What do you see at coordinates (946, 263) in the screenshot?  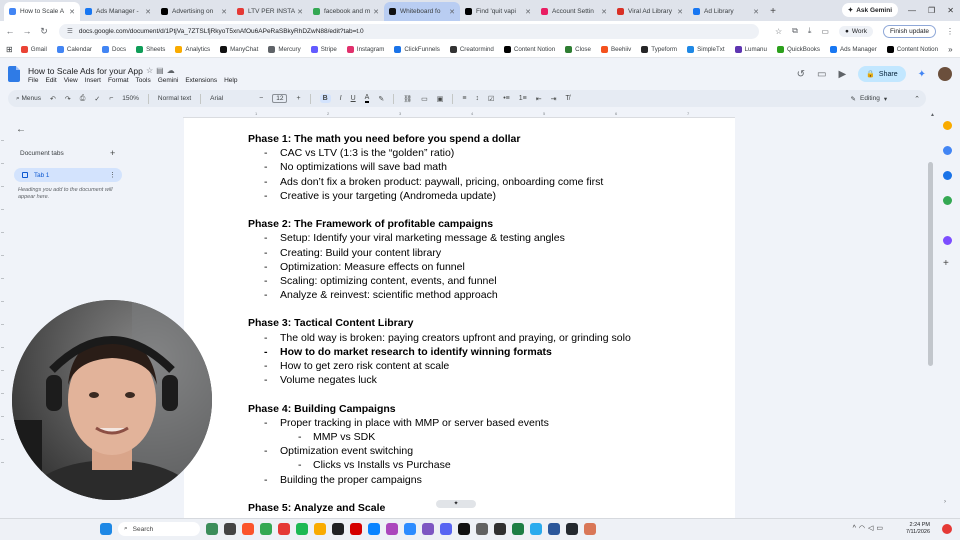 I see `get-addons-icon: +` at bounding box center [946, 263].